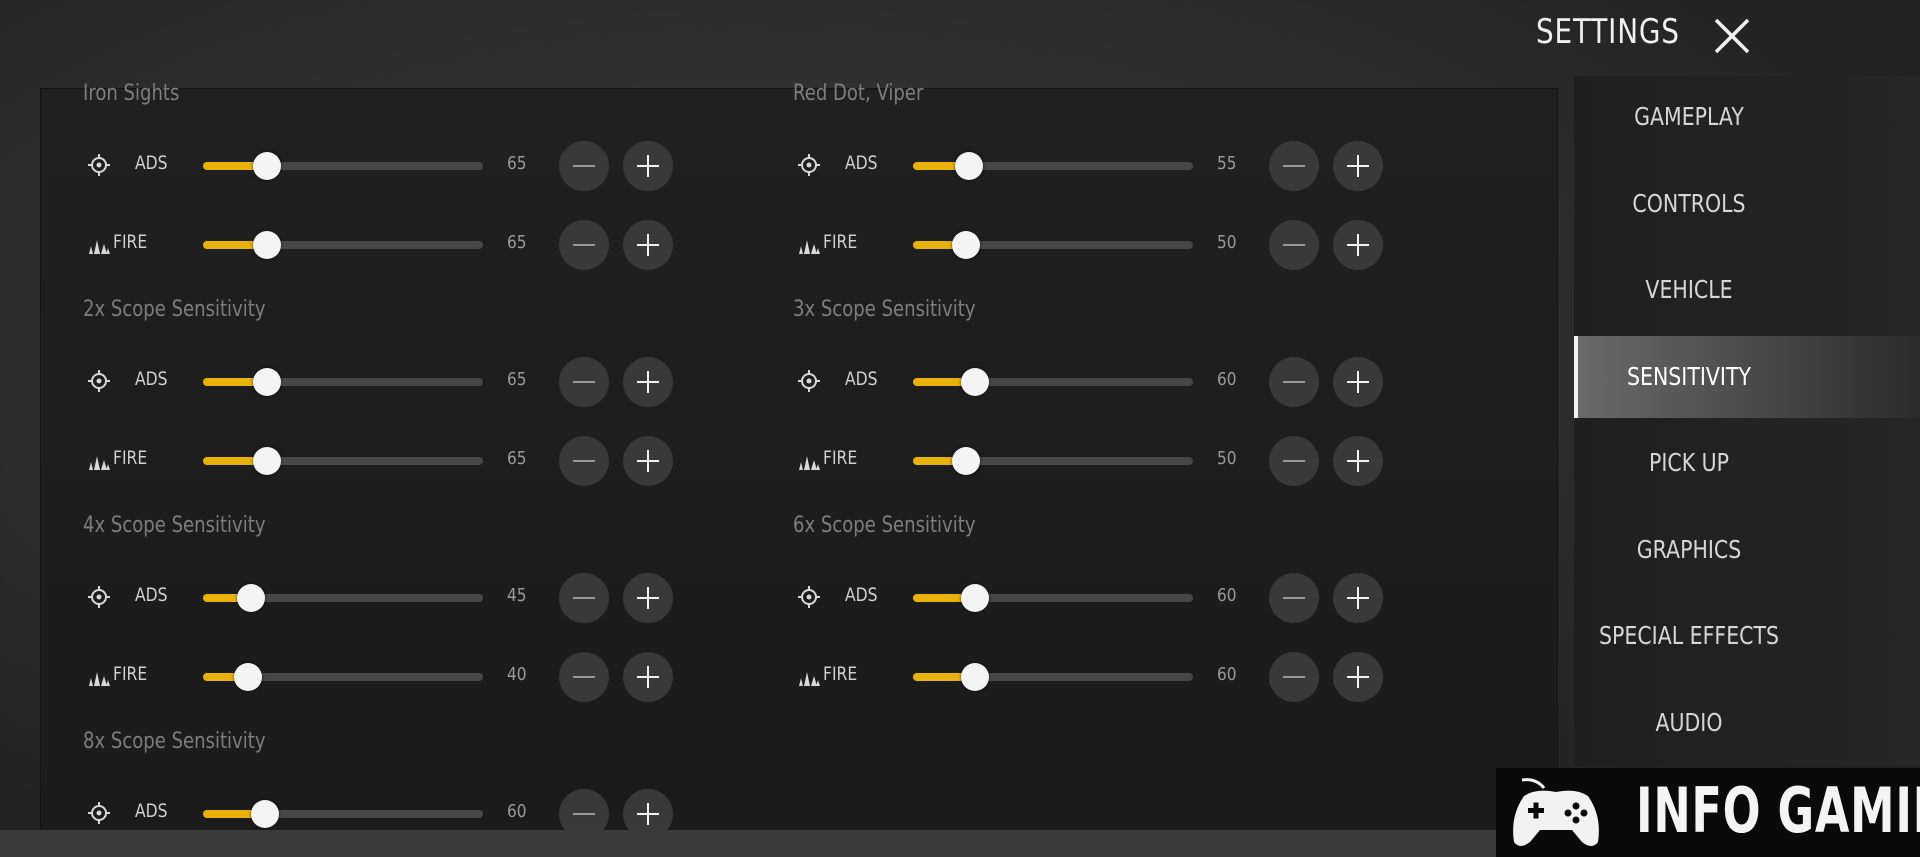  I want to click on sidebar-item-vehicle: VEHICLE, so click(1747, 290).